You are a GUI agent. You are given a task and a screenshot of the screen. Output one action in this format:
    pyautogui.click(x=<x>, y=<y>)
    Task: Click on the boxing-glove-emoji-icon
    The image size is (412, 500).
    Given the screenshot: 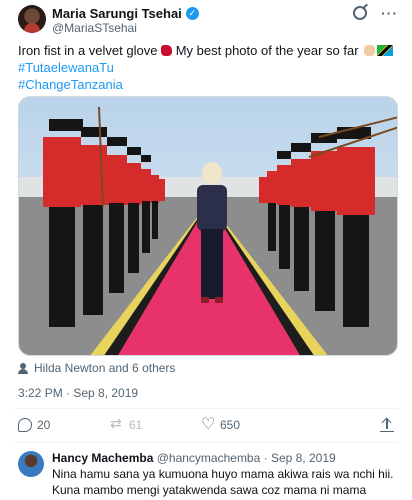 What is the action you would take?
    pyautogui.click(x=167, y=50)
    